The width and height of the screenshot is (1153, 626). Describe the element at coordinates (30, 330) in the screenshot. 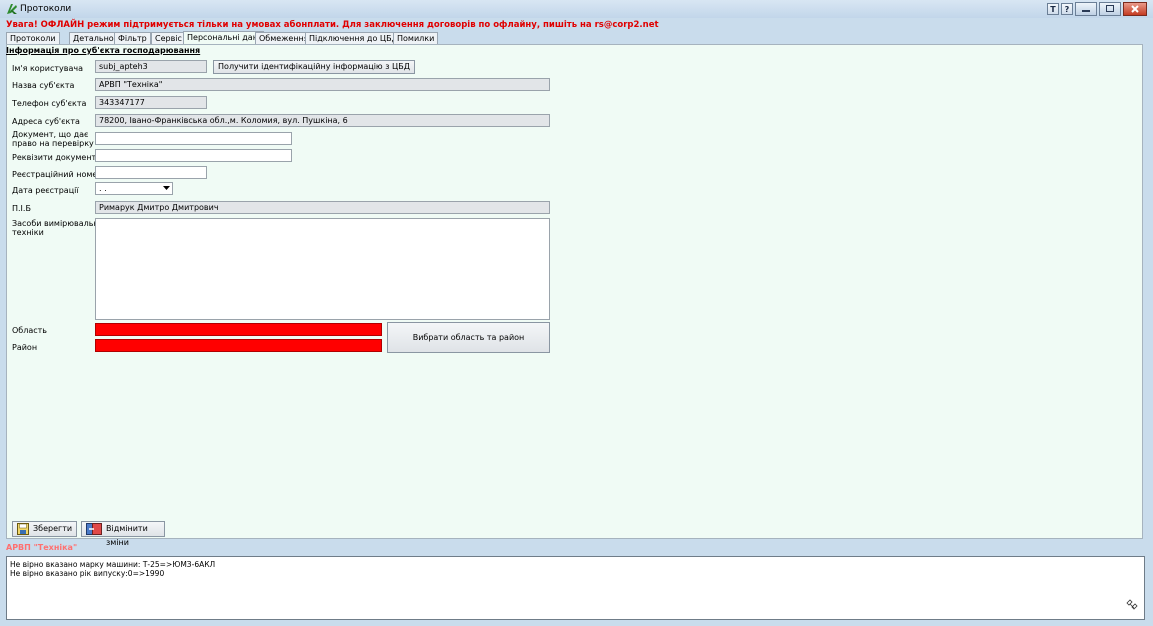

I see `region-label: Область` at that location.